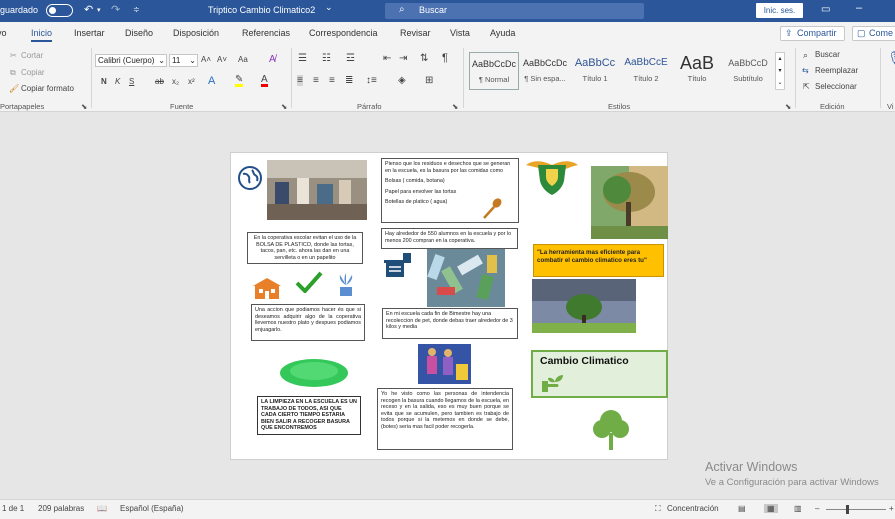 The height and width of the screenshot is (519, 895). Describe the element at coordinates (300, 80) in the screenshot. I see `align-left-icon: ≡` at that location.